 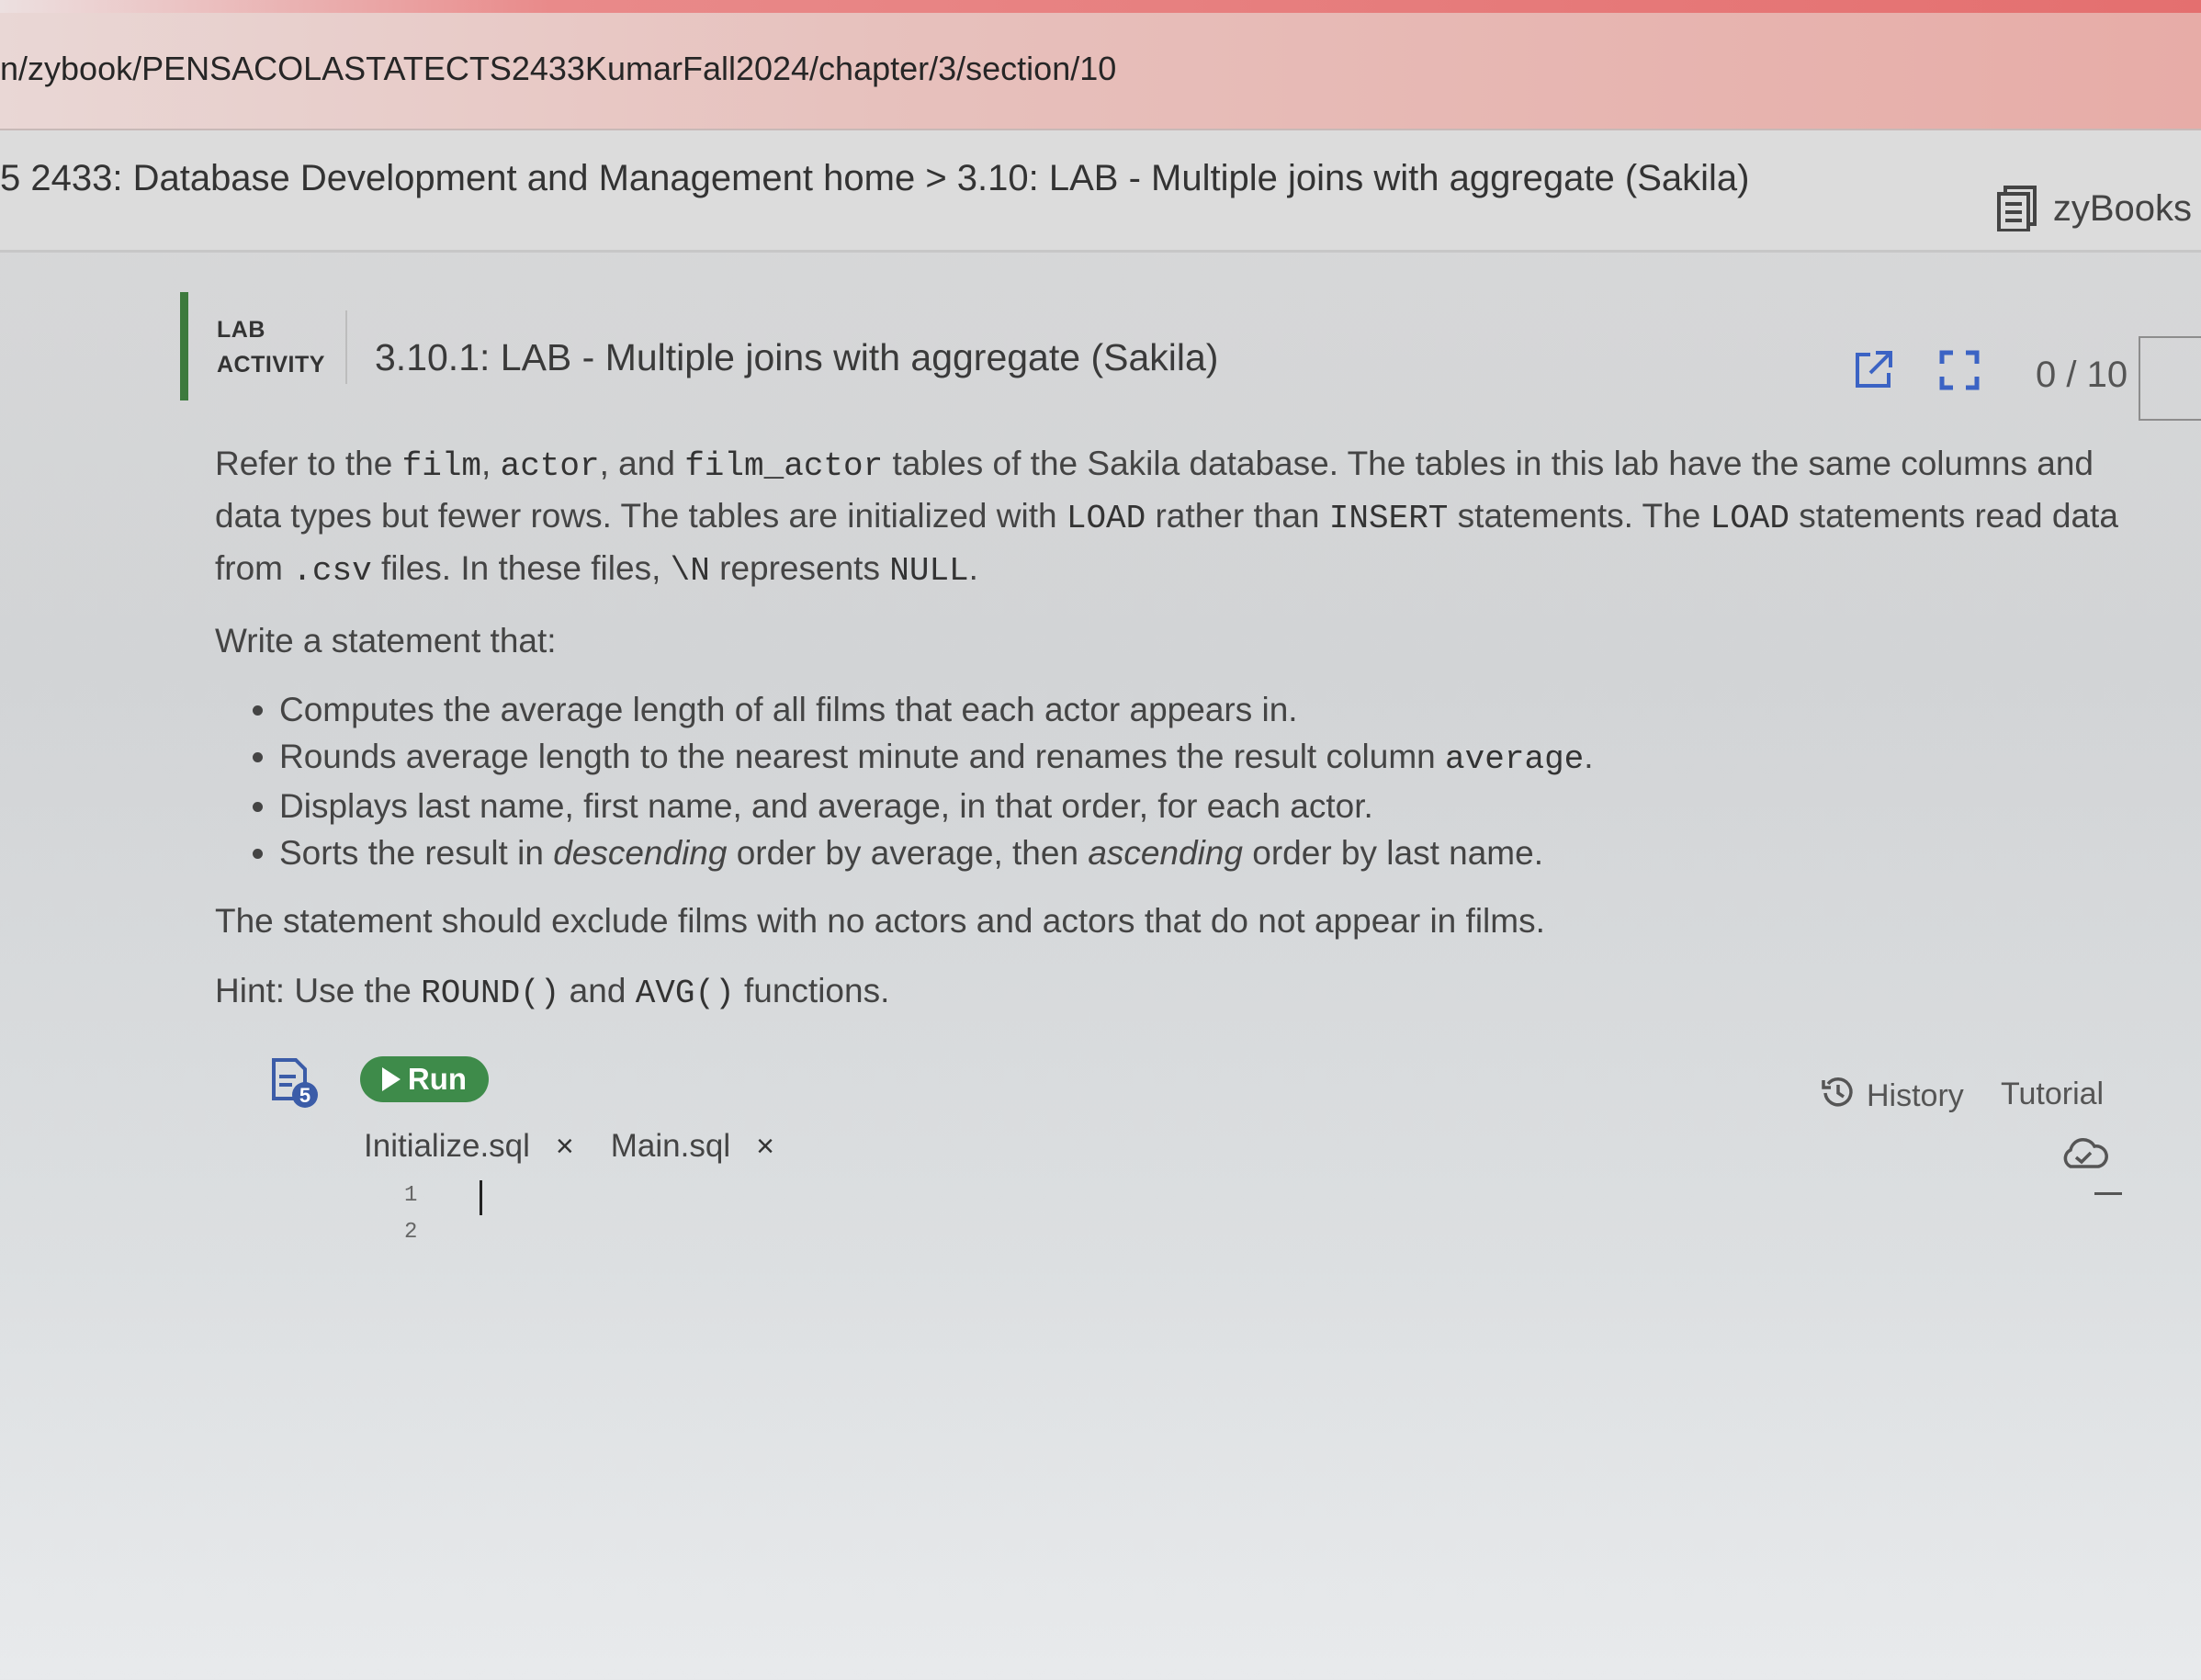 What do you see at coordinates (424, 1079) in the screenshot?
I see `run-button: Run` at bounding box center [424, 1079].